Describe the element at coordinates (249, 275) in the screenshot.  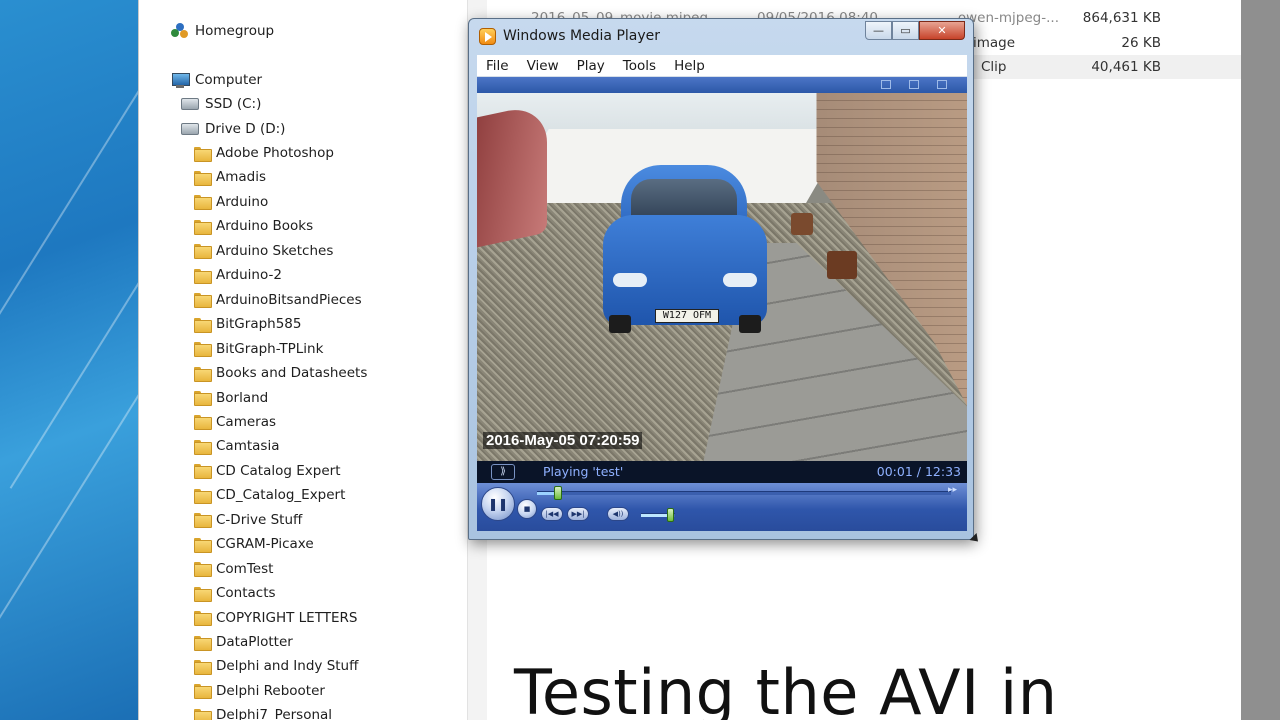
I see `tree-label: Arduino-2` at that location.